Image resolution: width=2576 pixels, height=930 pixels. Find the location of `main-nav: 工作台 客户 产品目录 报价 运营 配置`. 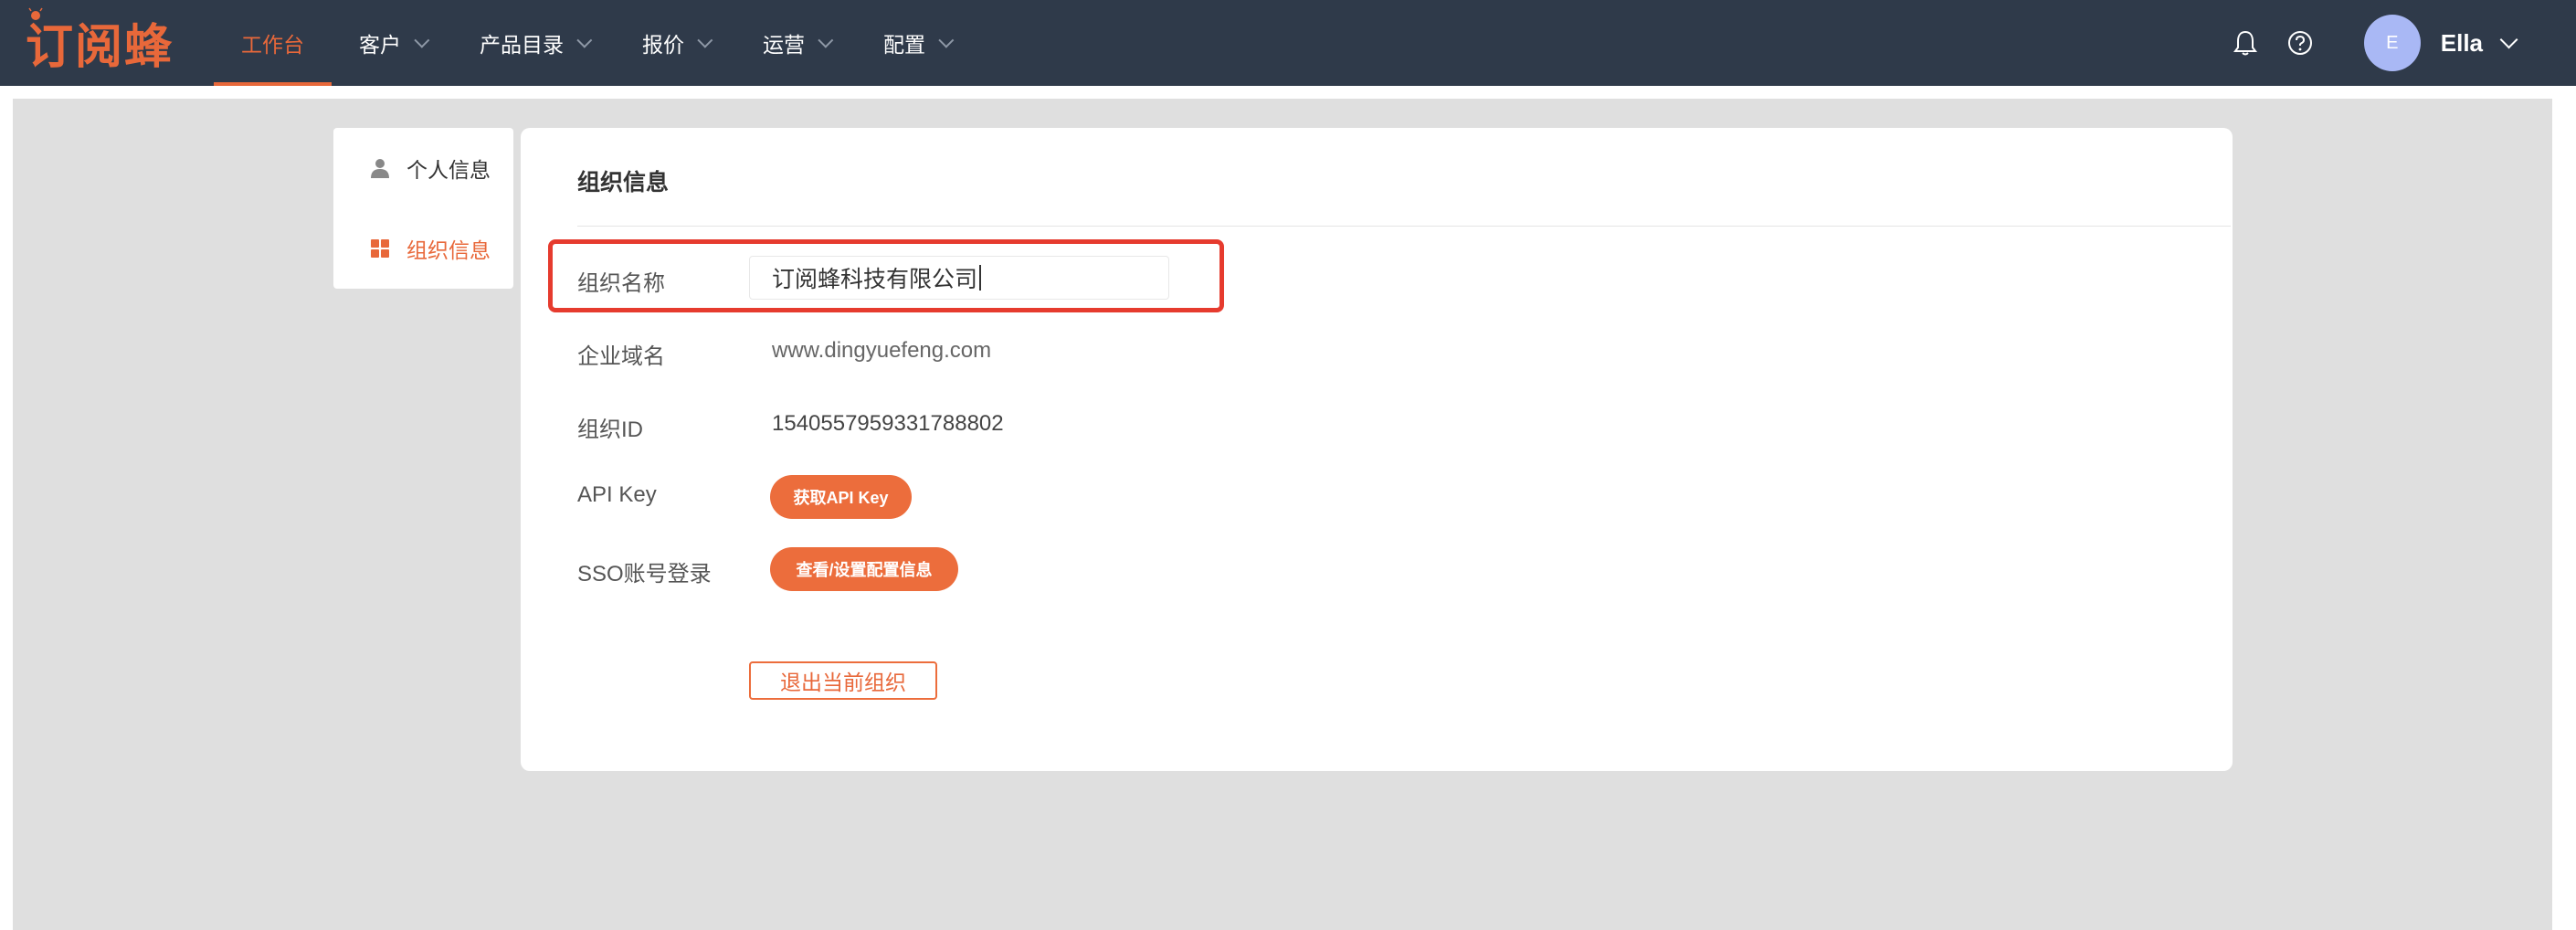

main-nav: 工作台 客户 产品目录 报价 运营 配置 is located at coordinates (595, 43).